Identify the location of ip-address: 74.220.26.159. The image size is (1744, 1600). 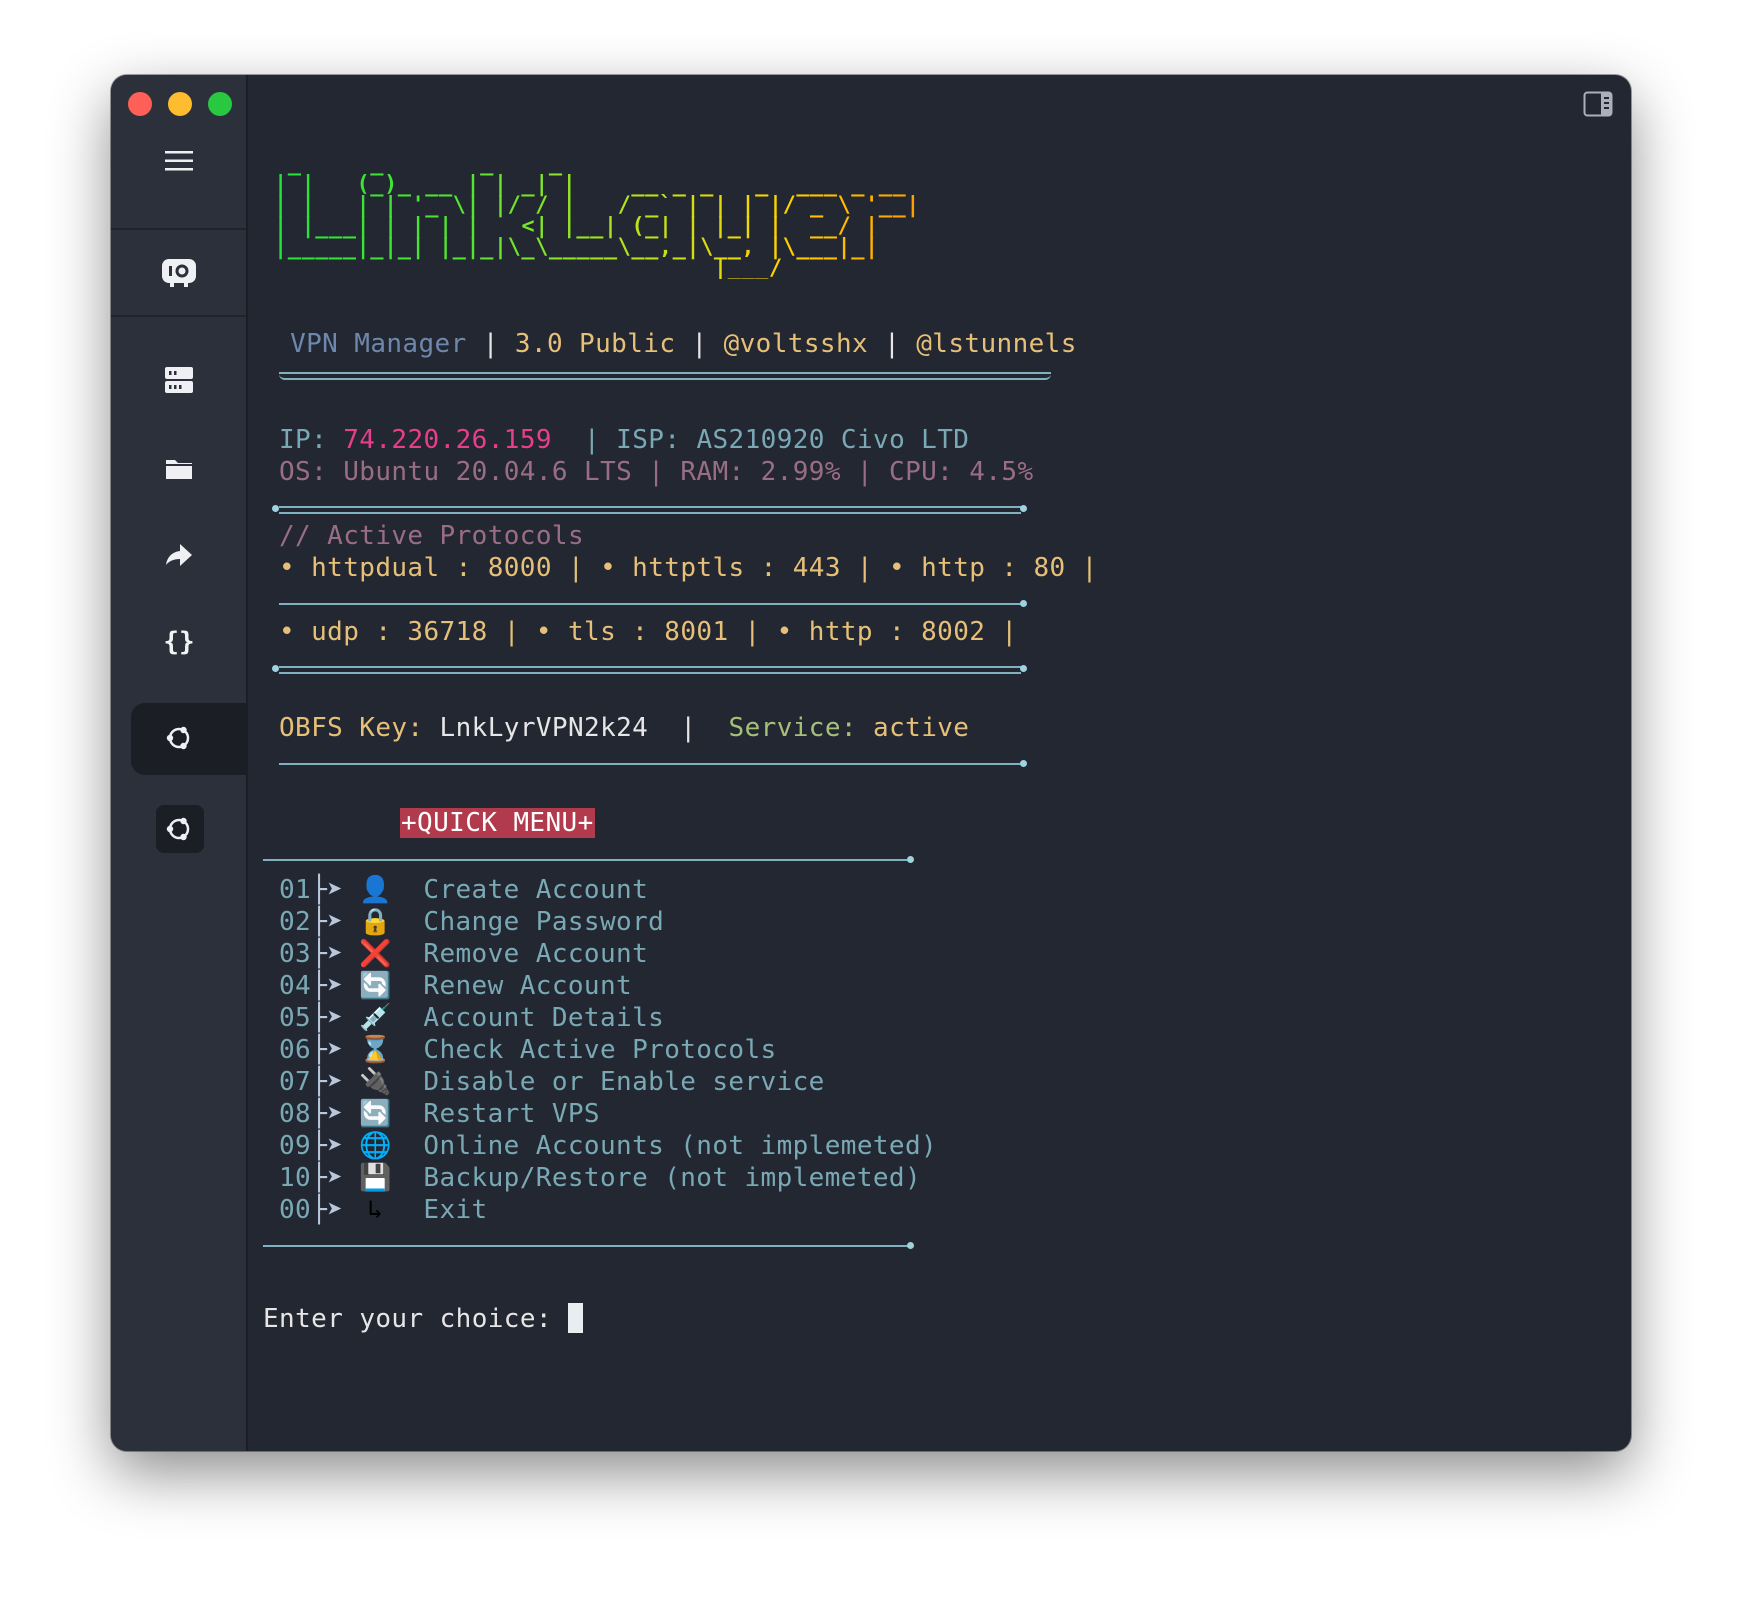
(447, 440).